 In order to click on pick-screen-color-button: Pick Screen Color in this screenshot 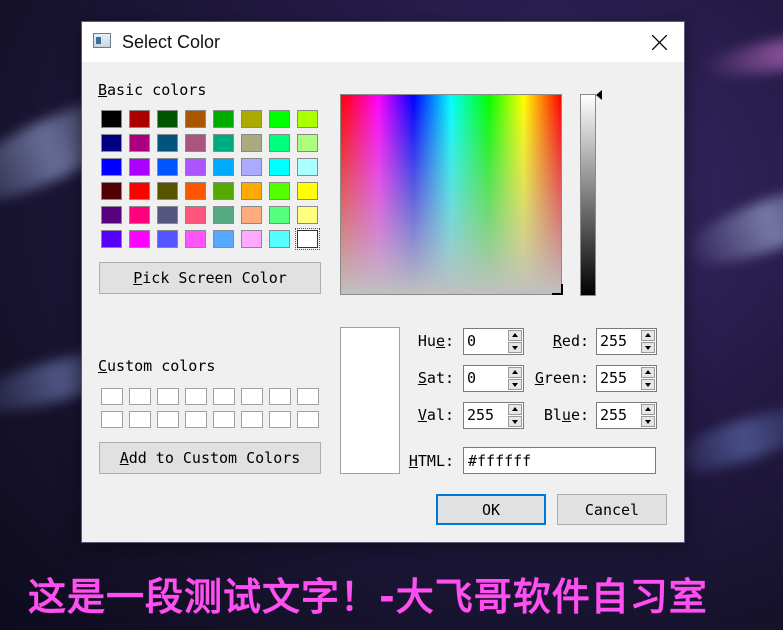, I will do `click(210, 278)`.